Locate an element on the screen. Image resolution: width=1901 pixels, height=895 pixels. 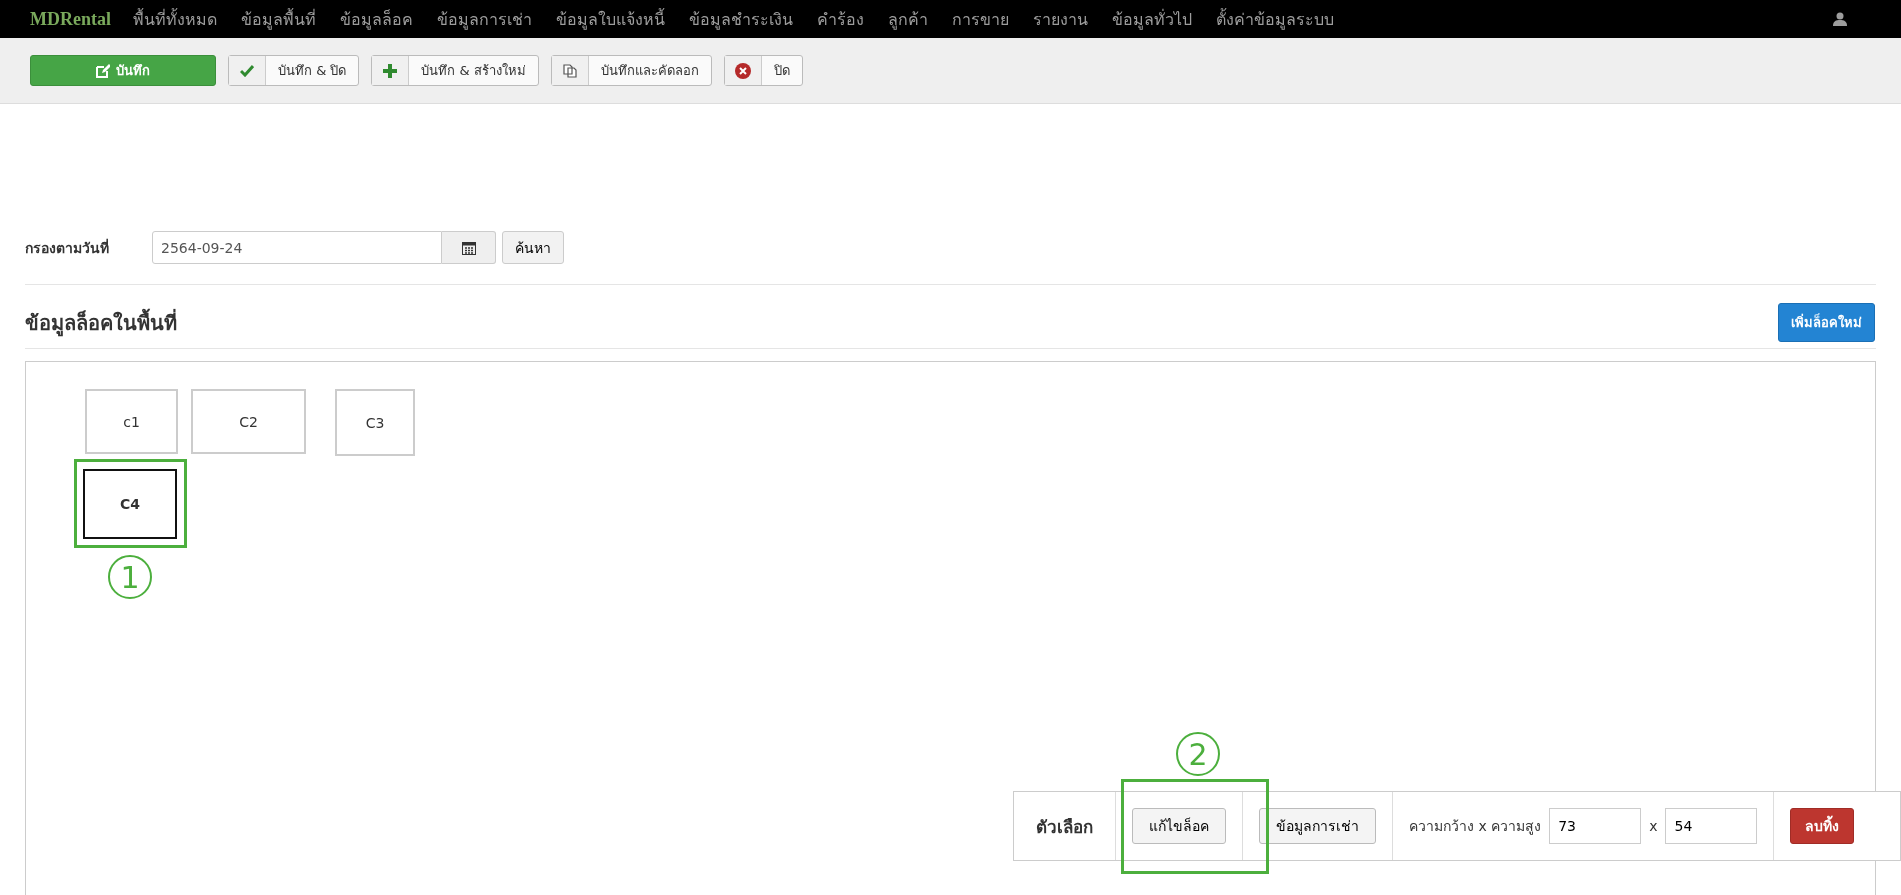
toolbar-button: บันทึก & ปิด is located at coordinates (294, 70).